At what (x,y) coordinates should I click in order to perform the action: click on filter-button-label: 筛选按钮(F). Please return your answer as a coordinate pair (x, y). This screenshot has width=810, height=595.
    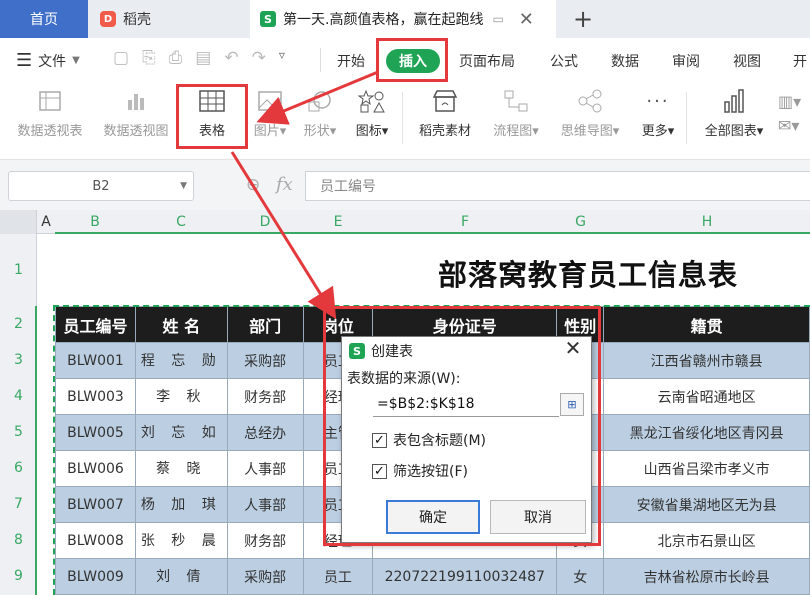
    Looking at the image, I should click on (430, 472).